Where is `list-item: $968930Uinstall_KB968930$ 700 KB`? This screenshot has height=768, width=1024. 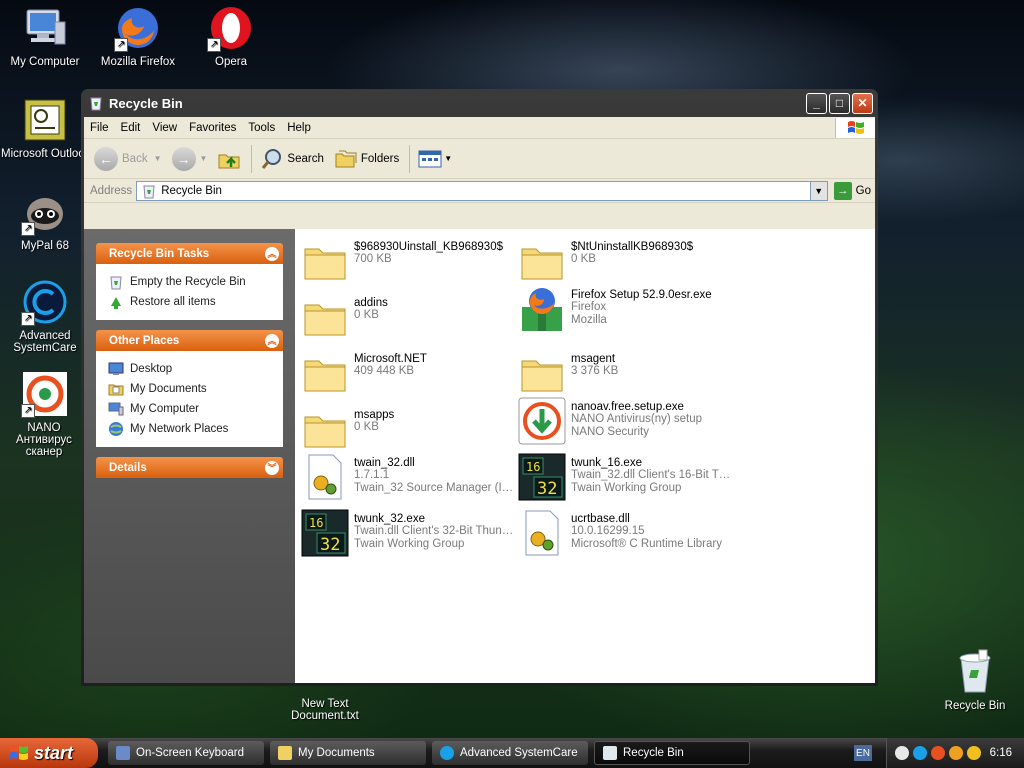
list-item: $968930Uinstall_KB968930$ 700 KB is located at coordinates (409, 264).